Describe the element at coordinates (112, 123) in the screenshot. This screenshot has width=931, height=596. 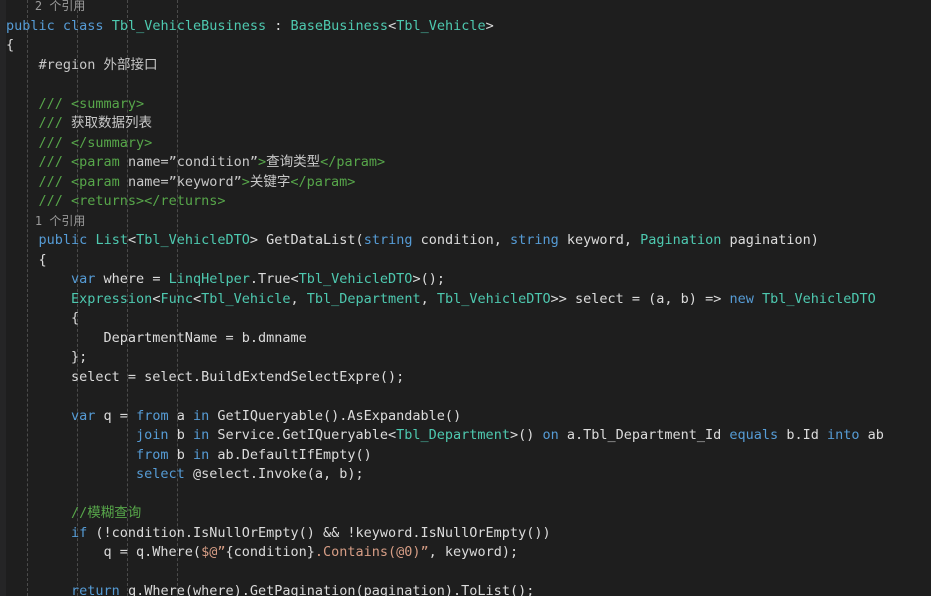
I see `token-doctext-1: 获取数据列表` at that location.